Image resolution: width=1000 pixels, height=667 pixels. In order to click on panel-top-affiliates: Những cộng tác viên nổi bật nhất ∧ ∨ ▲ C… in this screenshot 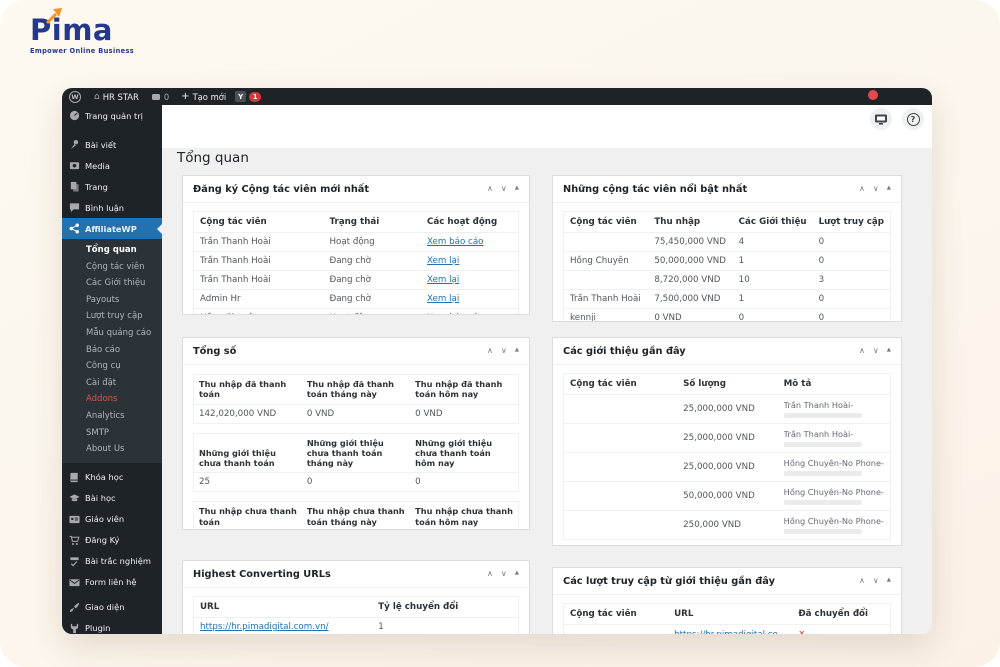, I will do `click(727, 248)`.